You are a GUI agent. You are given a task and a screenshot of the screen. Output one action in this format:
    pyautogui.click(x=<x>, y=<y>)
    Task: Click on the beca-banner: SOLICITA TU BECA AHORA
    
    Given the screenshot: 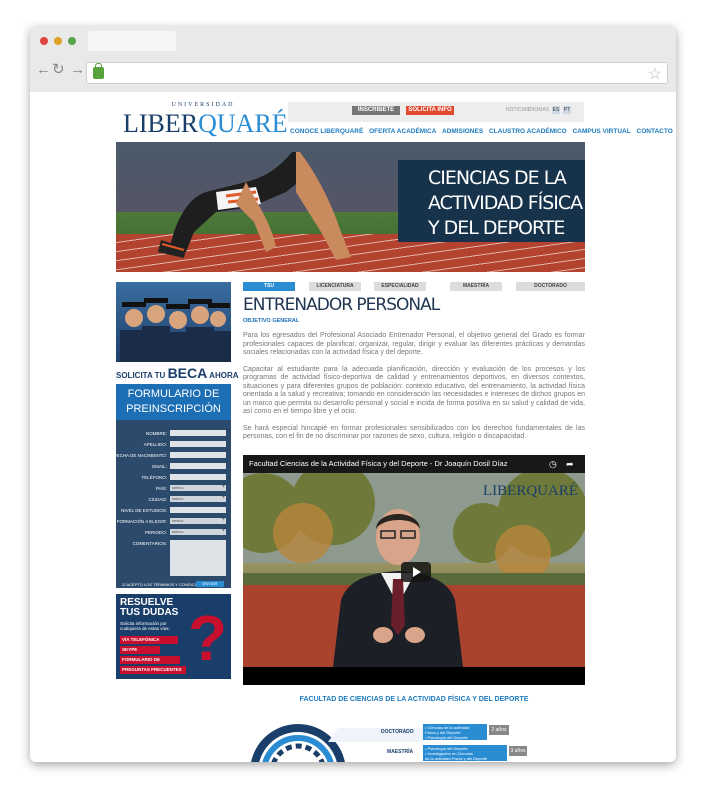 What is the action you would take?
    pyautogui.click(x=177, y=373)
    